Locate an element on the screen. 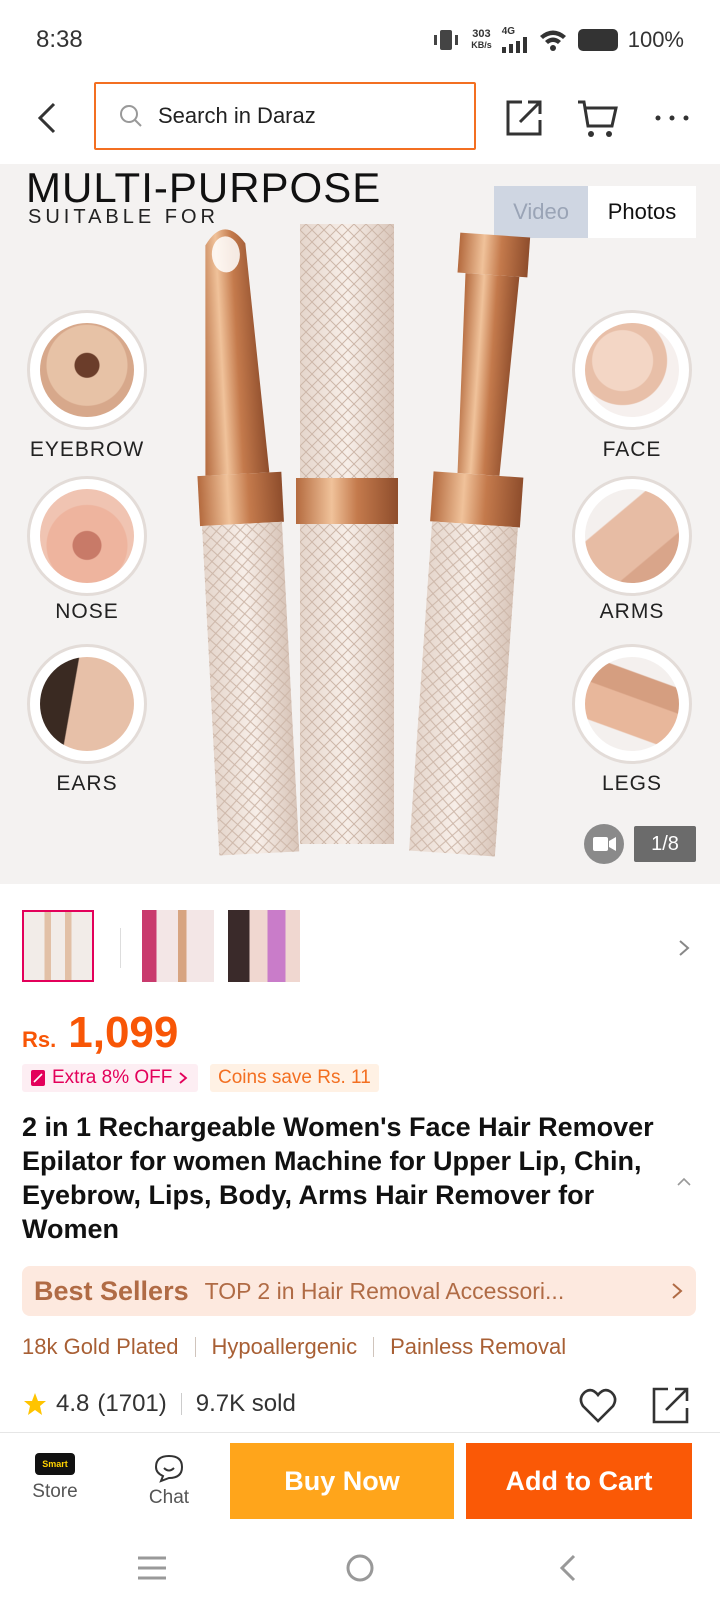 Image resolution: width=720 pixels, height=1608 pixels. home-circle-icon is located at coordinates (360, 1568).